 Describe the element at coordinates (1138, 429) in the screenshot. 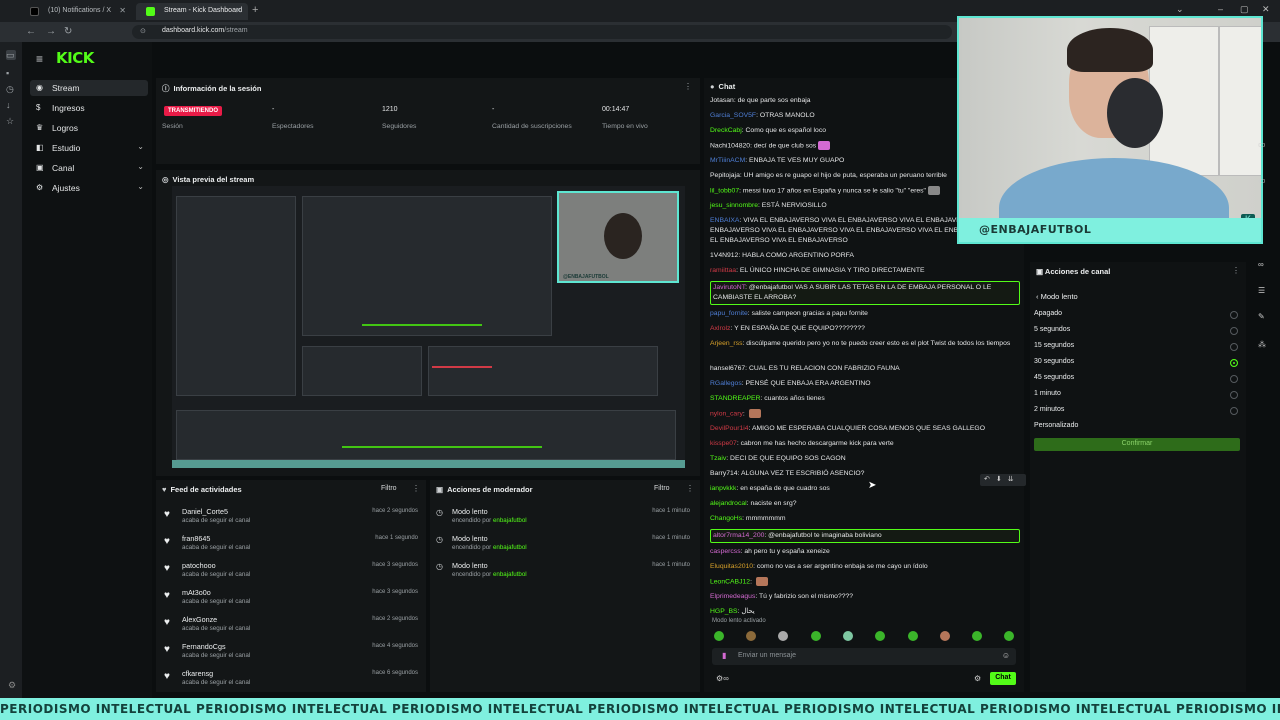

I see `slow-mode-option: Personalizado` at that location.